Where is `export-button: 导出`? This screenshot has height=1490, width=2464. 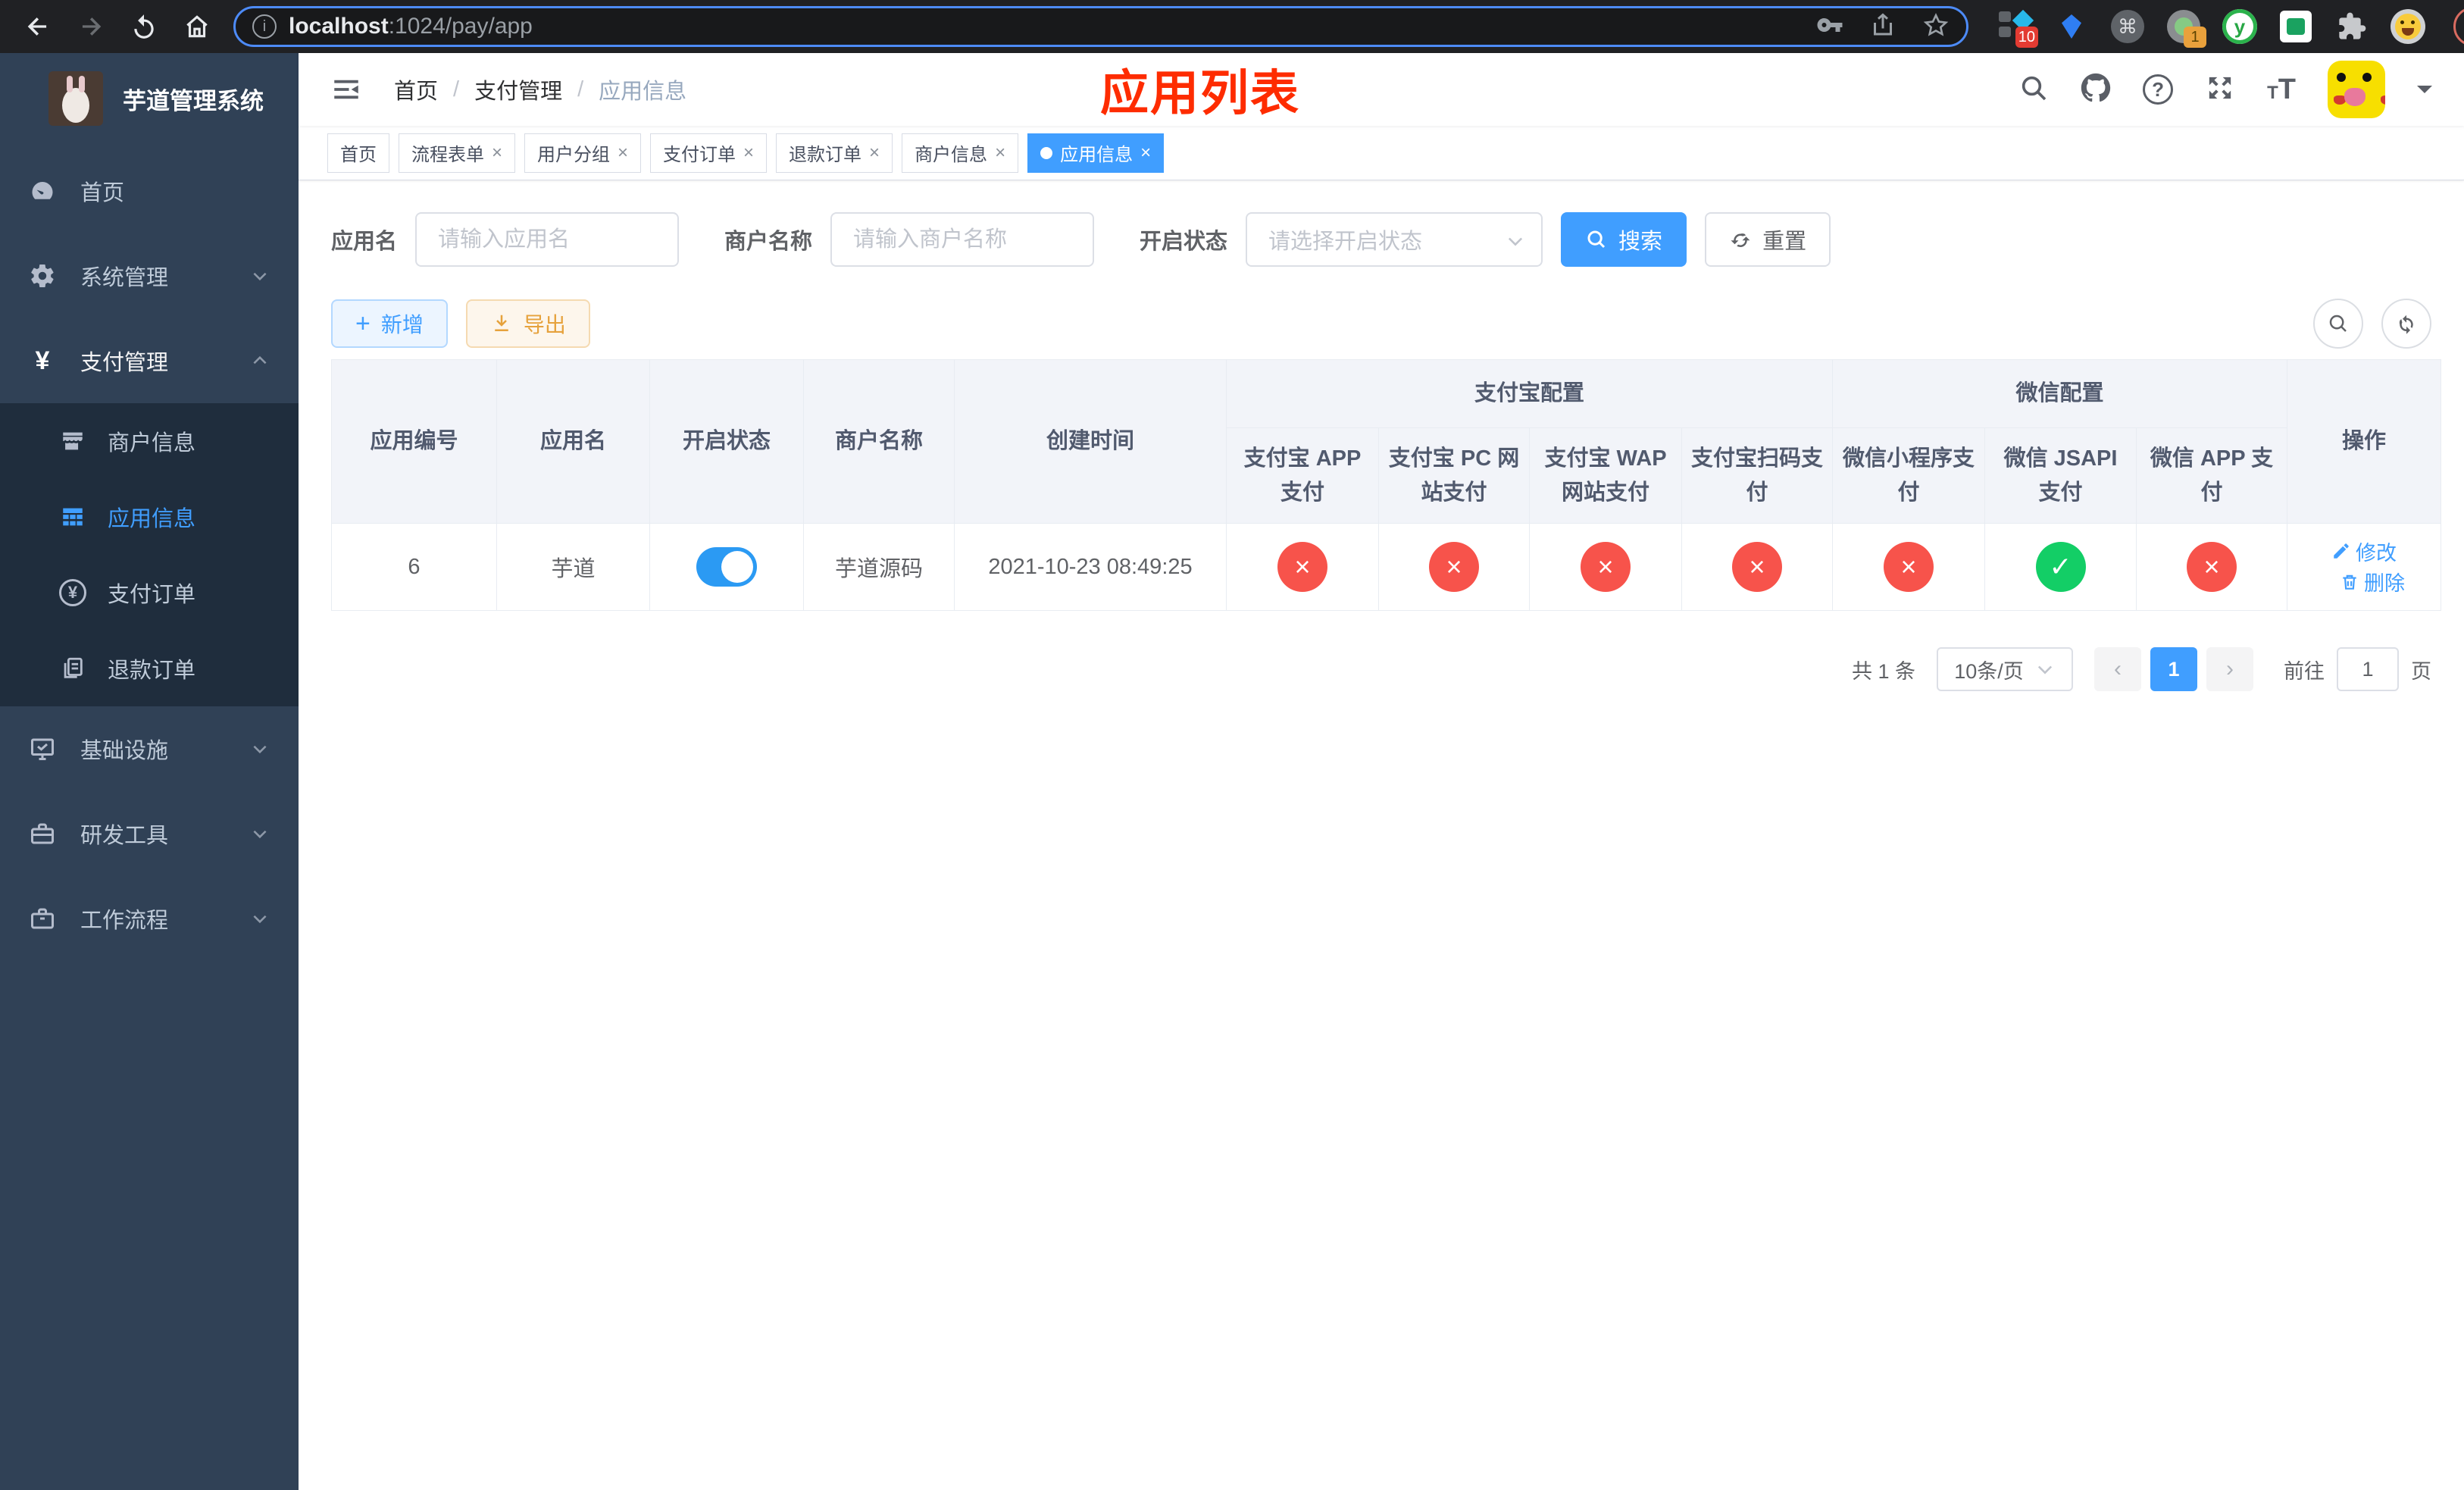
export-button: 导出 is located at coordinates (527, 323).